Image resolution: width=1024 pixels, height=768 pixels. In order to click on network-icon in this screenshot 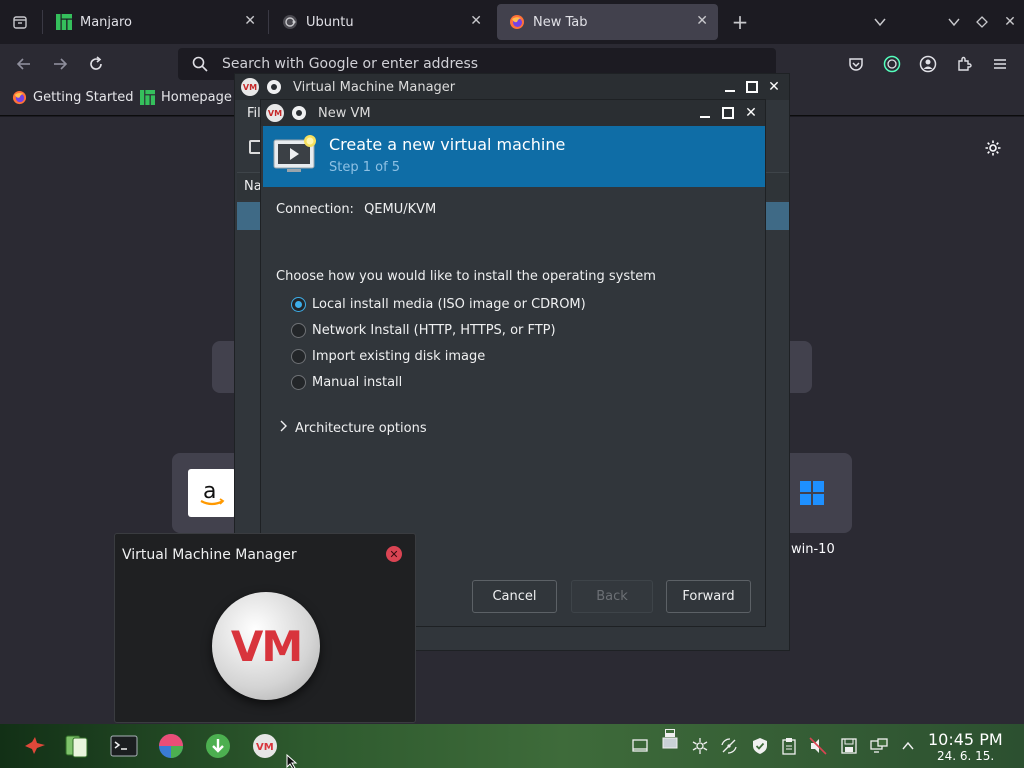, I will do `click(729, 746)`.